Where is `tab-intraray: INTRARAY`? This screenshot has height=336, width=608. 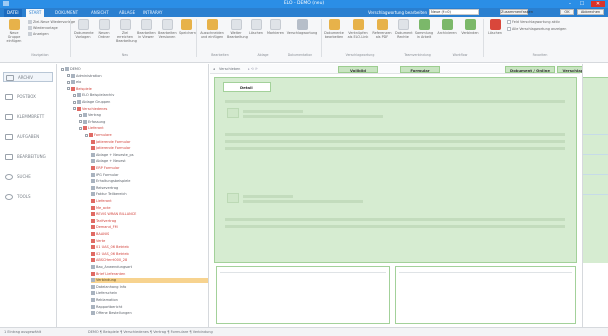 tab-intraray: INTRARAY is located at coordinates (152, 13).